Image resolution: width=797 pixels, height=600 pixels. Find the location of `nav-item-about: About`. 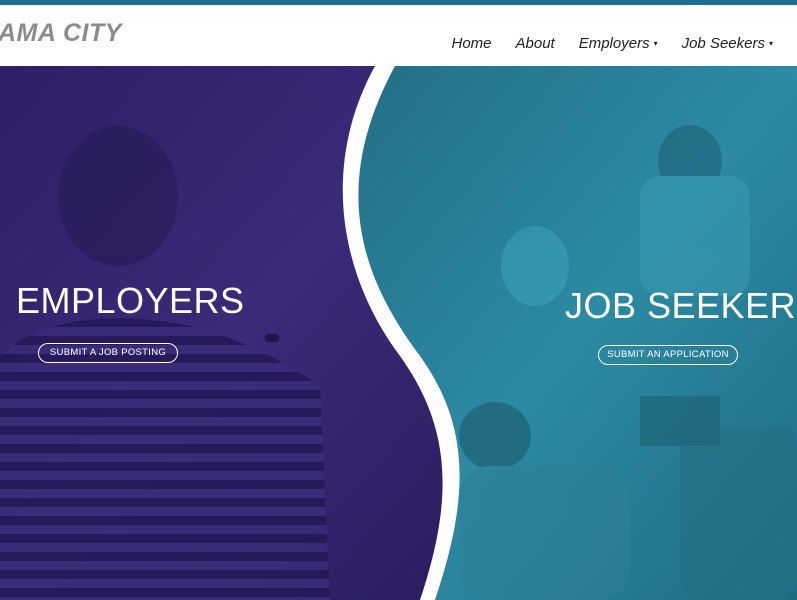

nav-item-about: About is located at coordinates (535, 43).